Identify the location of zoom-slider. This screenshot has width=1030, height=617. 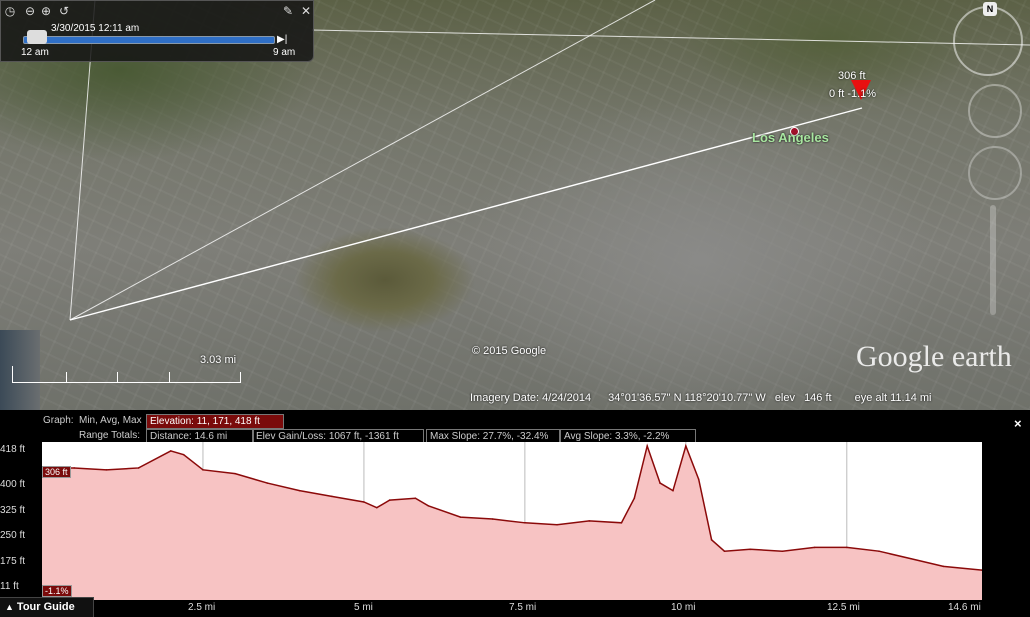
(993, 260).